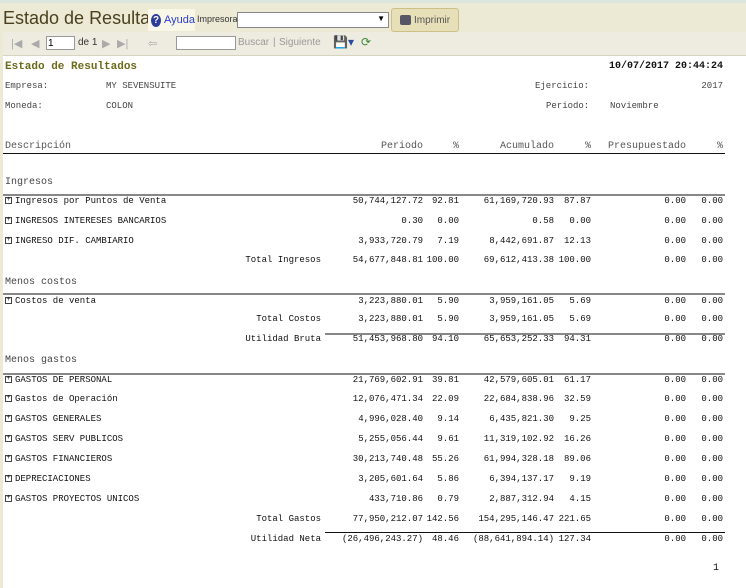  Describe the element at coordinates (448, 319) in the screenshot. I see `total-value: 5.90` at that location.